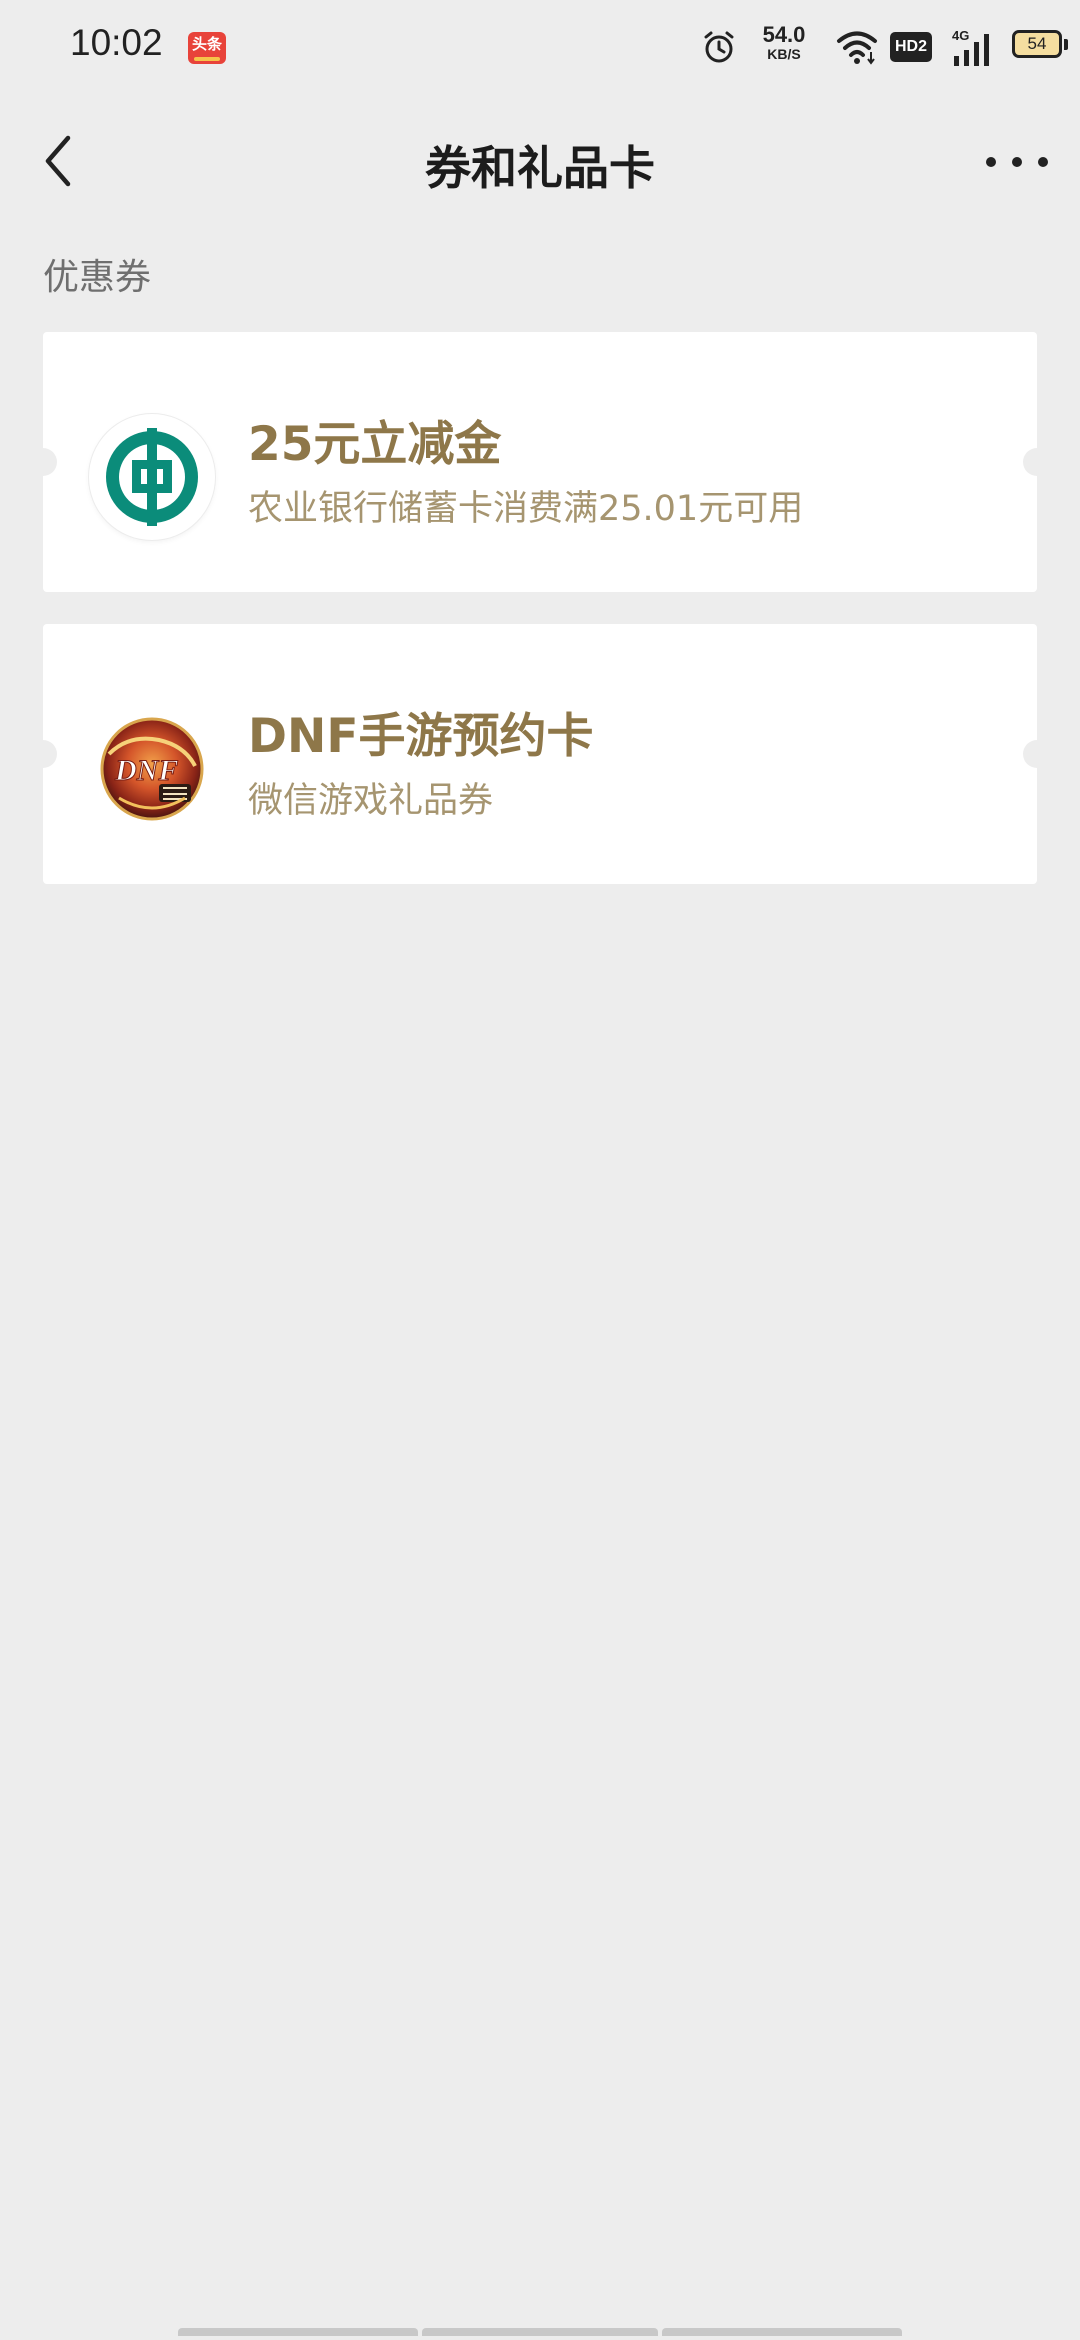  Describe the element at coordinates (784, 34) in the screenshot. I see `network-speed-value: 54.0` at that location.